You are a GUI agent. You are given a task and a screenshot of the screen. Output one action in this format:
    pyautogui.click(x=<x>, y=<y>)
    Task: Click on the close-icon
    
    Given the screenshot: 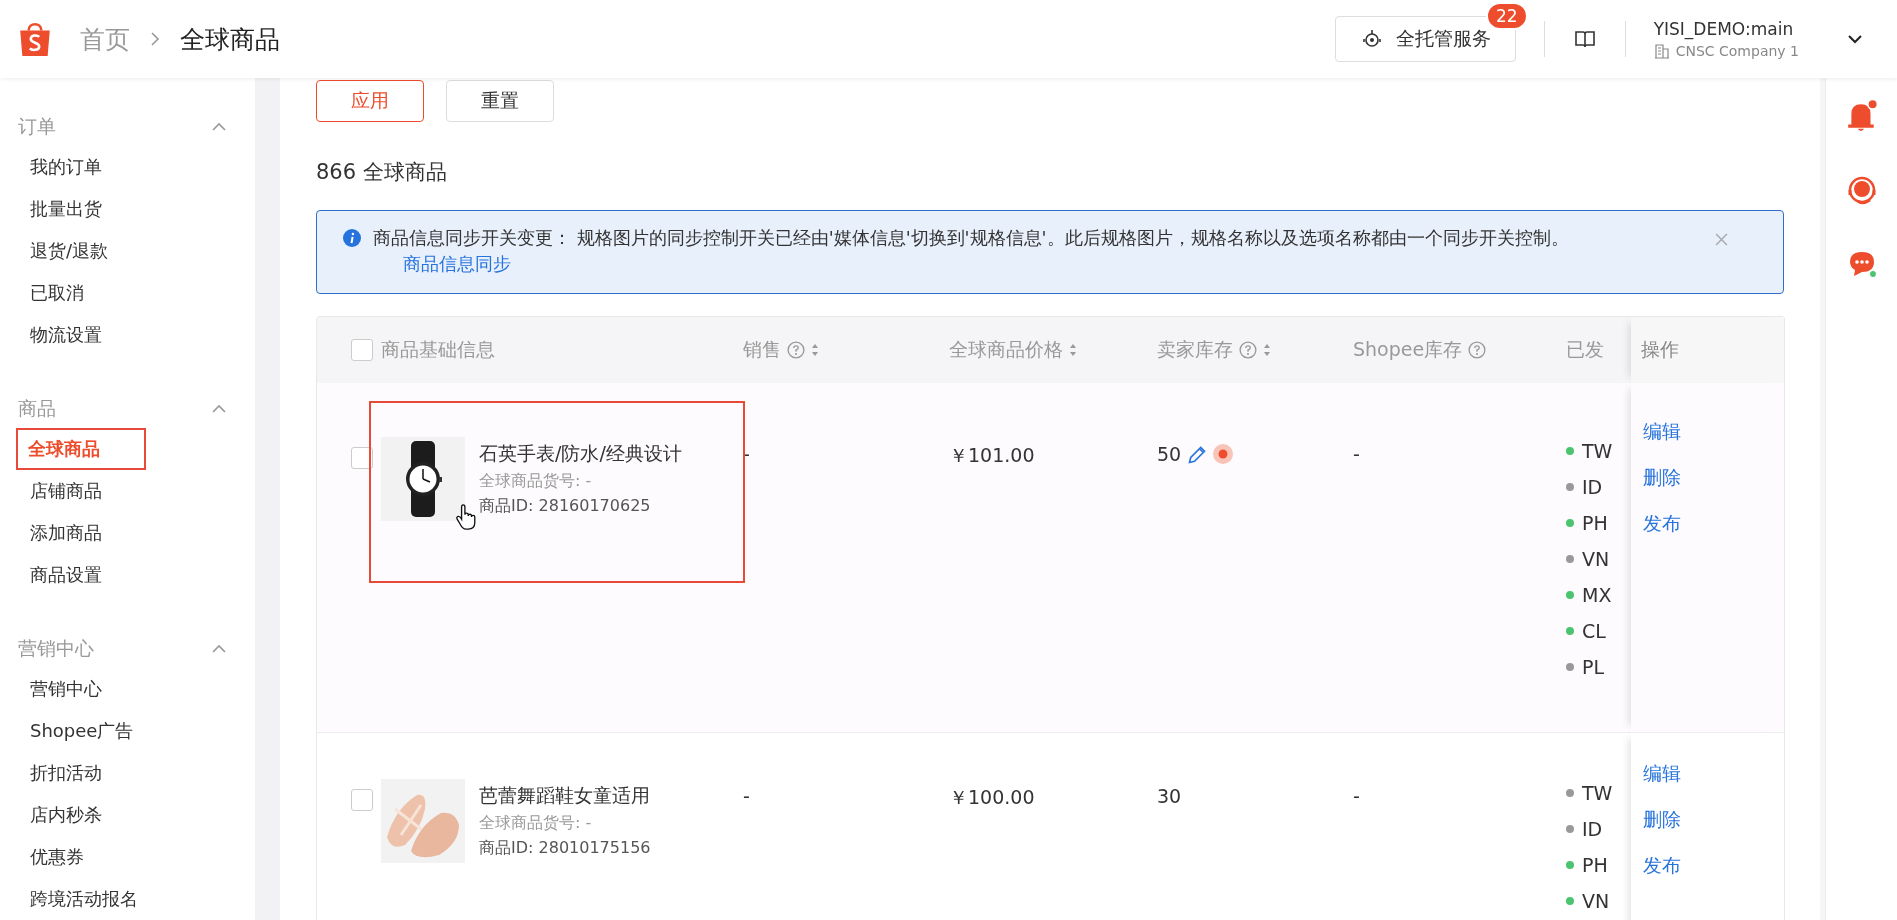 What is the action you would take?
    pyautogui.click(x=1721, y=239)
    